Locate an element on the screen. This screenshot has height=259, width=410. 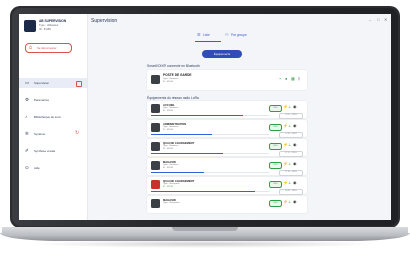
tab-label: Liste is located at coordinates (206, 34).